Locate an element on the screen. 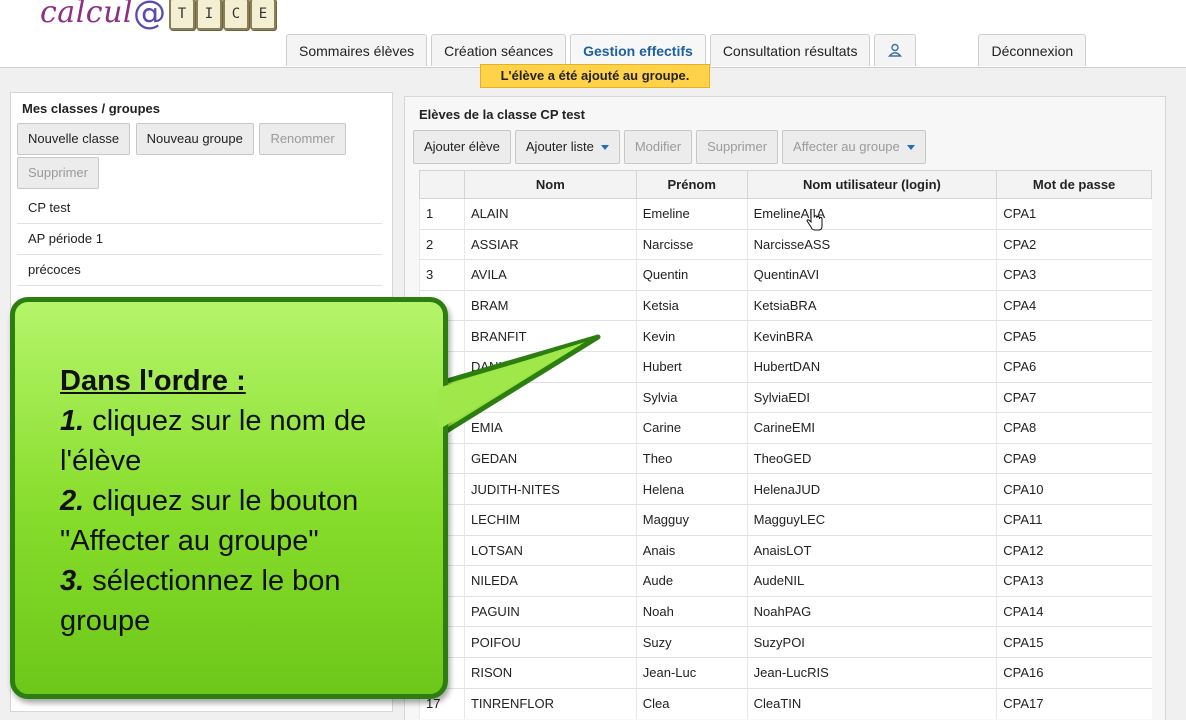  table-row: 2 ASSIAR Narcisse NarcisseASS CPA2 is located at coordinates (785, 244).